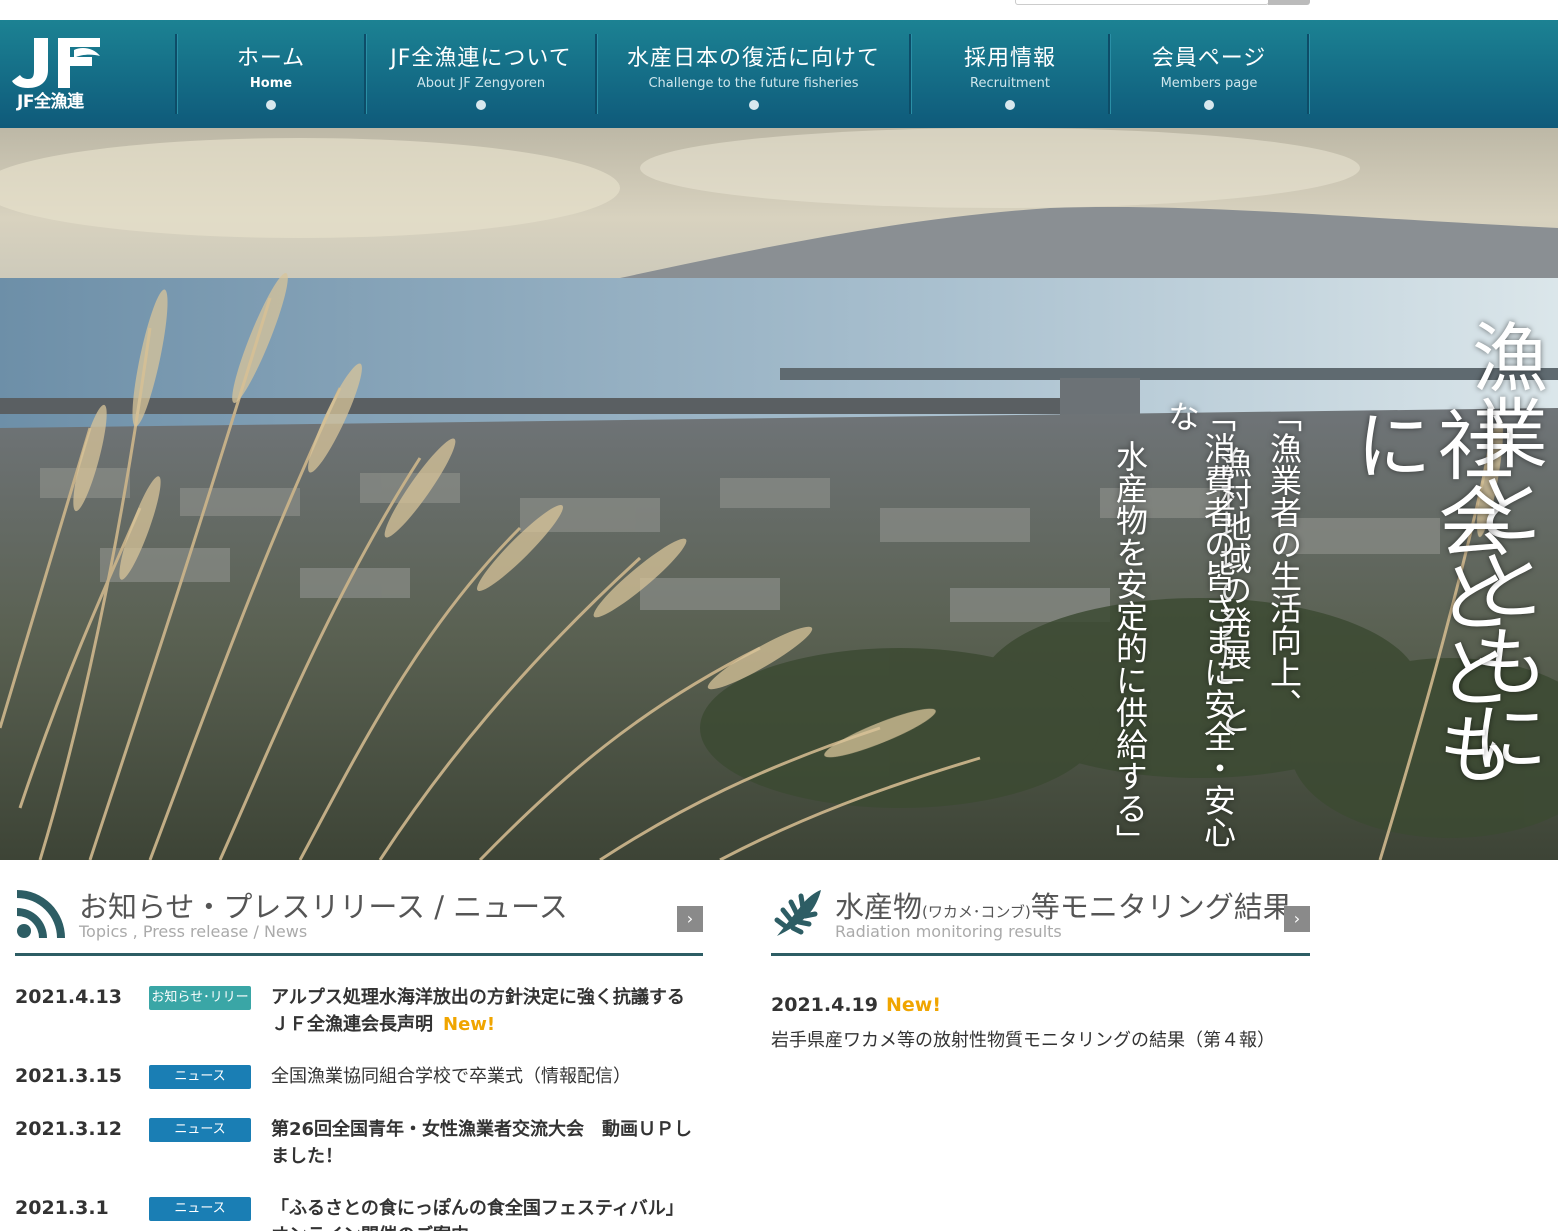  Describe the element at coordinates (1209, 74) in the screenshot. I see `nav-members: 会員ページ Members page` at that location.